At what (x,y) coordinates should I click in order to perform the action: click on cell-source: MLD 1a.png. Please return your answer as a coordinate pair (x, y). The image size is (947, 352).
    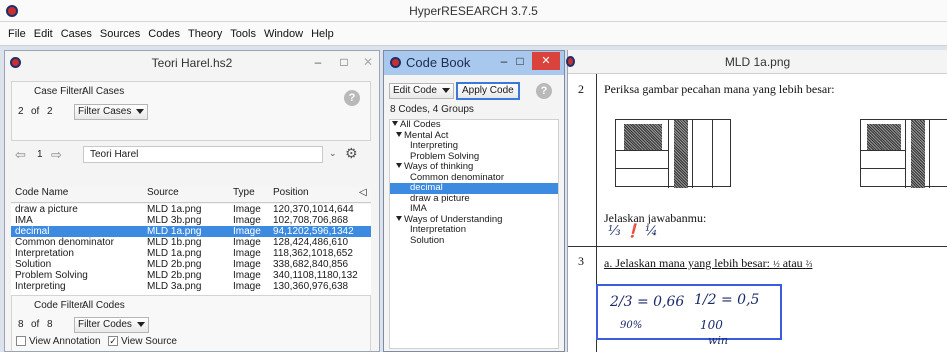
    Looking at the image, I should click on (174, 253).